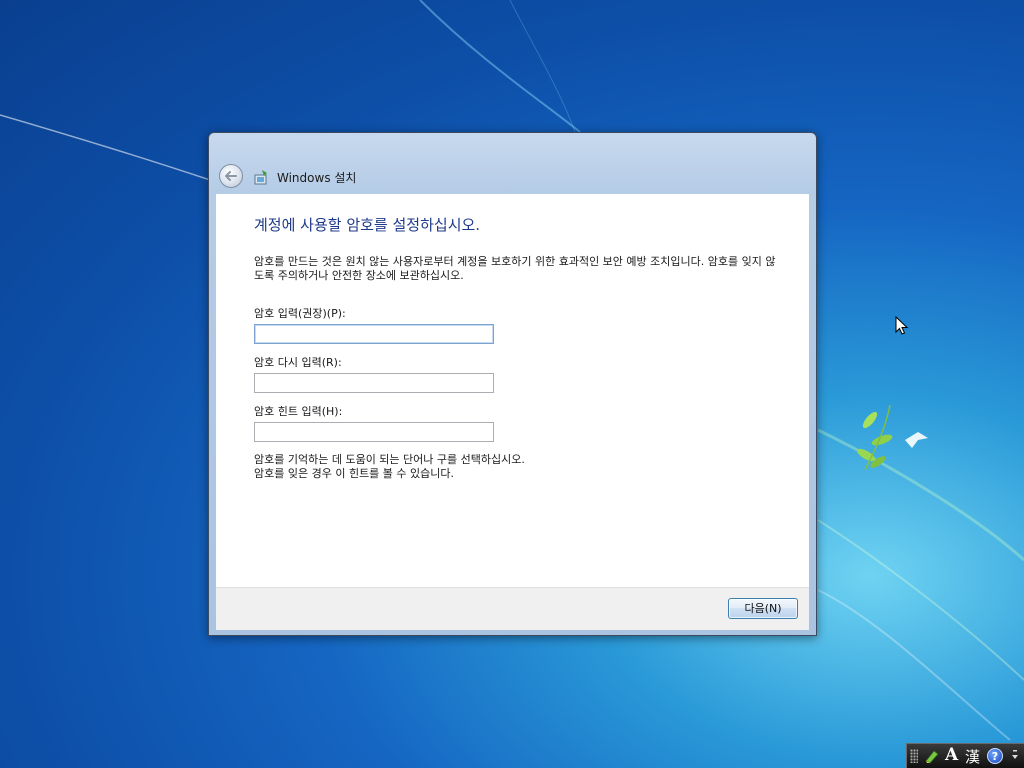  What do you see at coordinates (298, 362) in the screenshot?
I see `confirm-password-label: 암호 다시 입력(R):` at bounding box center [298, 362].